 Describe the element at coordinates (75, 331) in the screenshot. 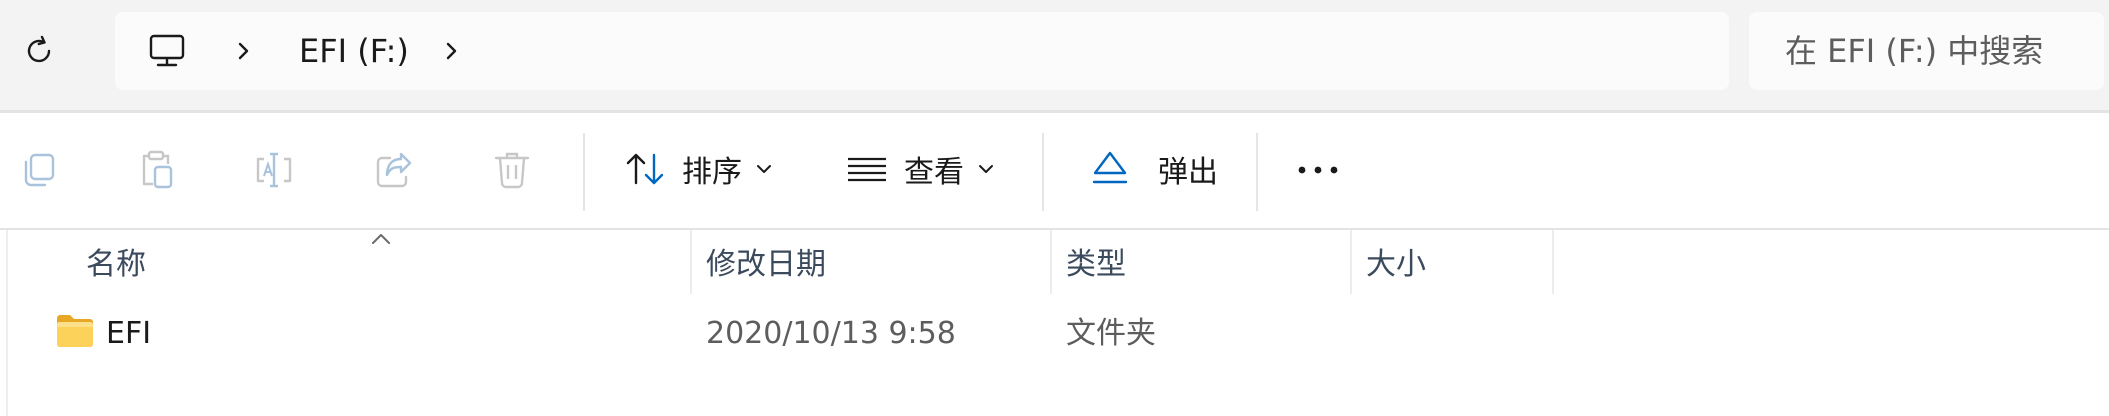

I see `folder-icon` at that location.